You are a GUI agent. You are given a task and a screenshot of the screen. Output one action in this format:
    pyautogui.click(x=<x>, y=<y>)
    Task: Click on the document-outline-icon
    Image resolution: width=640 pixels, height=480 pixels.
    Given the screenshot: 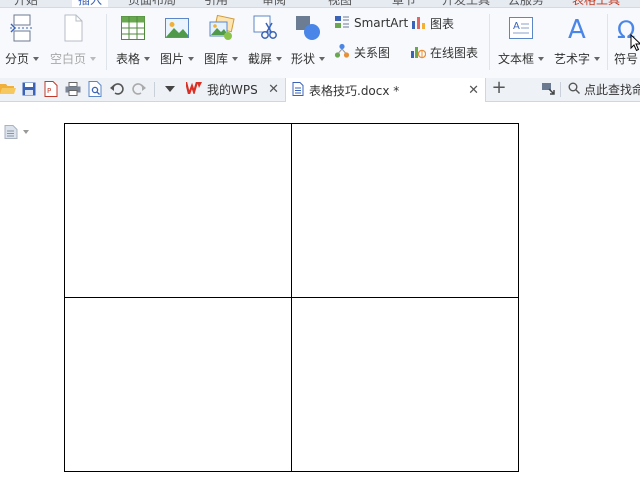 What is the action you would take?
    pyautogui.click(x=11, y=132)
    